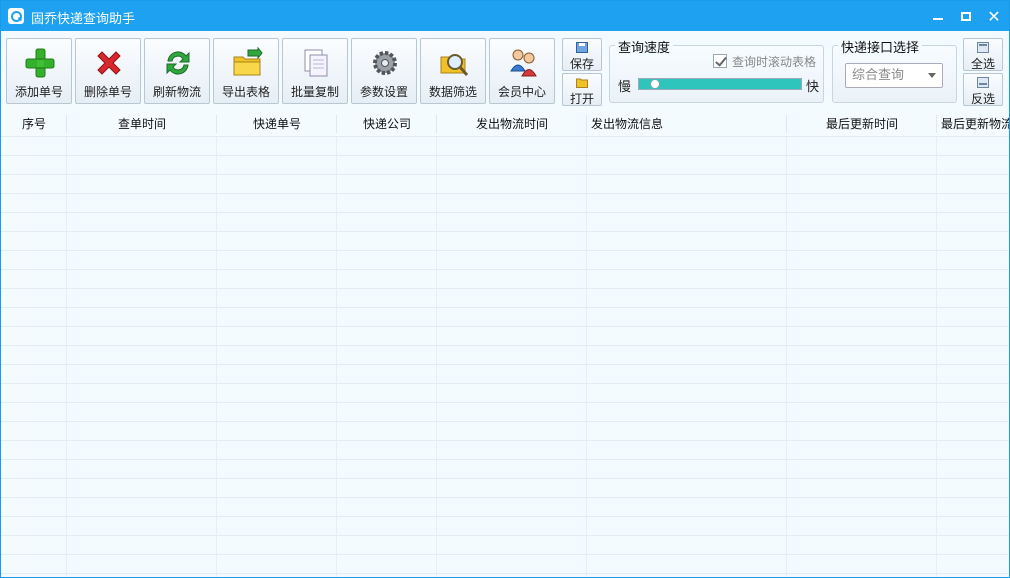  Describe the element at coordinates (774, 62) in the screenshot. I see `scroll-table-label: 查询时滚动表格` at that location.